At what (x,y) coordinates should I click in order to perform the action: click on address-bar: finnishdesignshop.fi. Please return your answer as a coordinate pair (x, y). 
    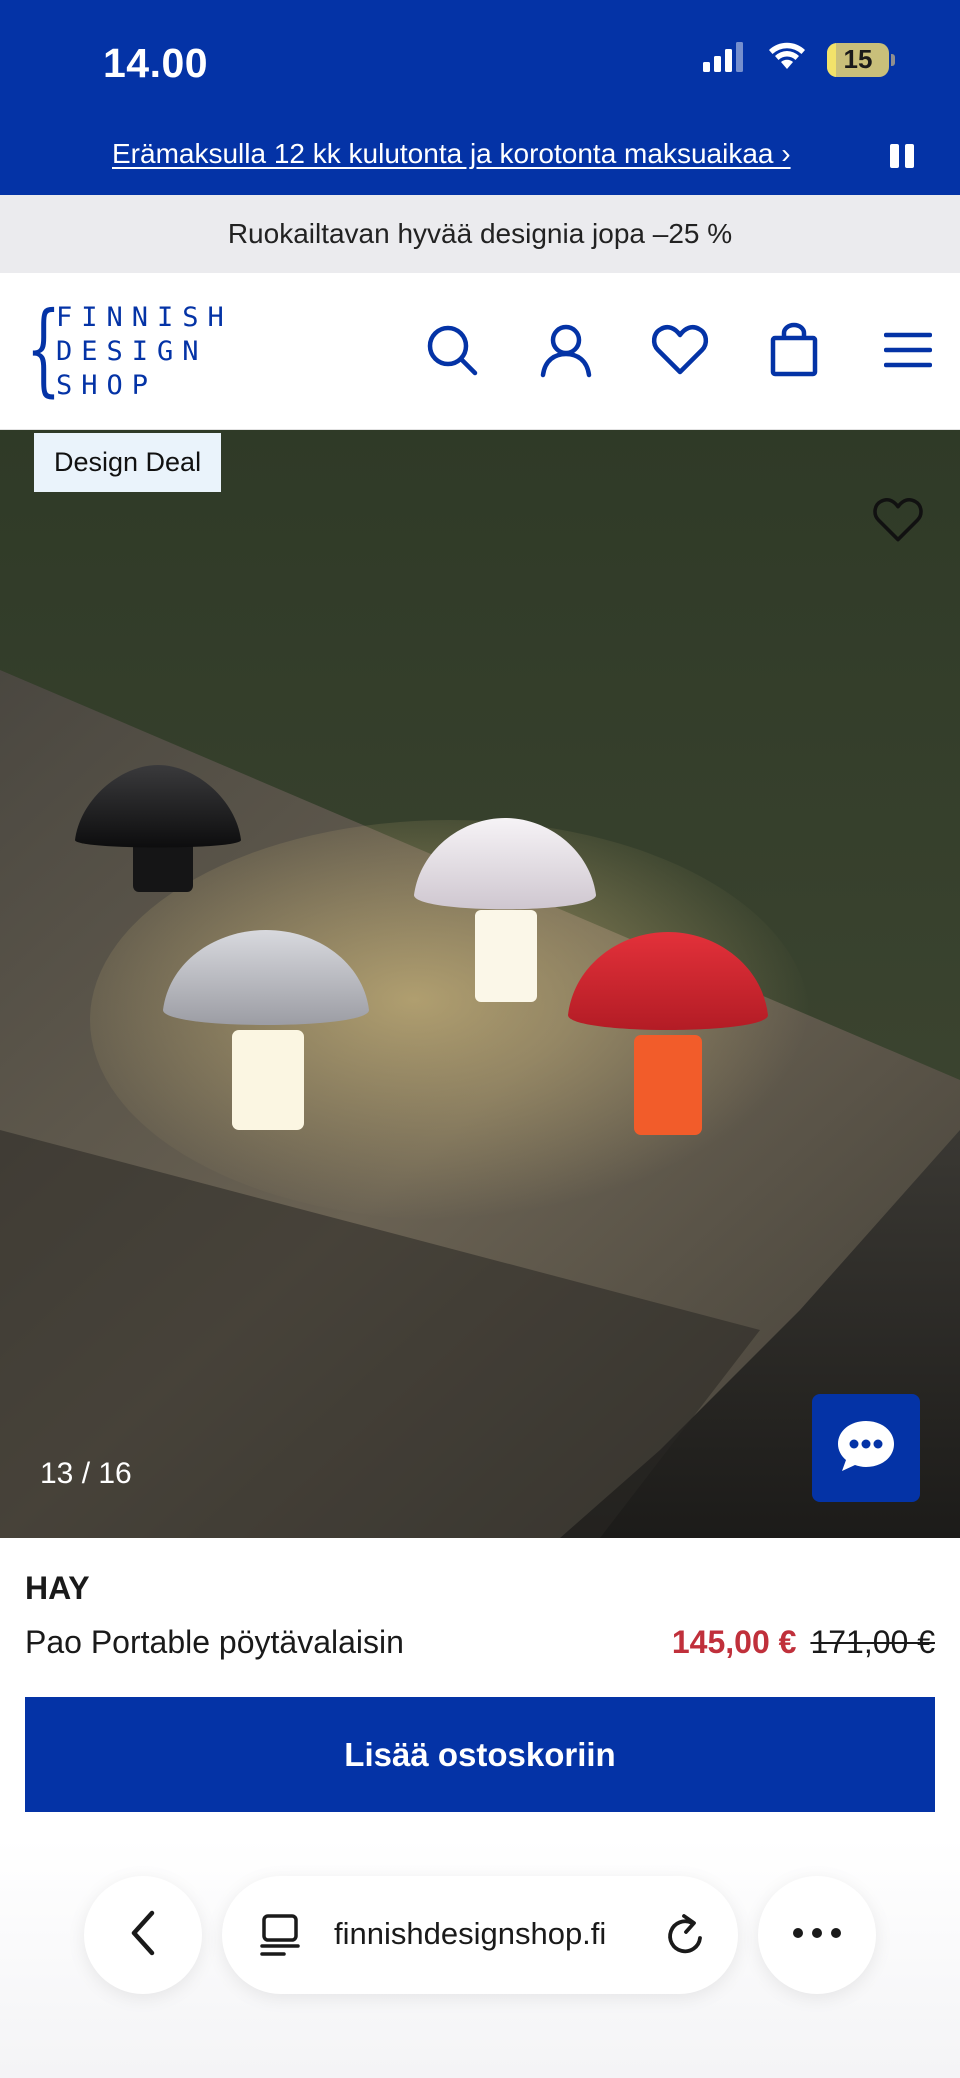
    Looking at the image, I should click on (480, 1935).